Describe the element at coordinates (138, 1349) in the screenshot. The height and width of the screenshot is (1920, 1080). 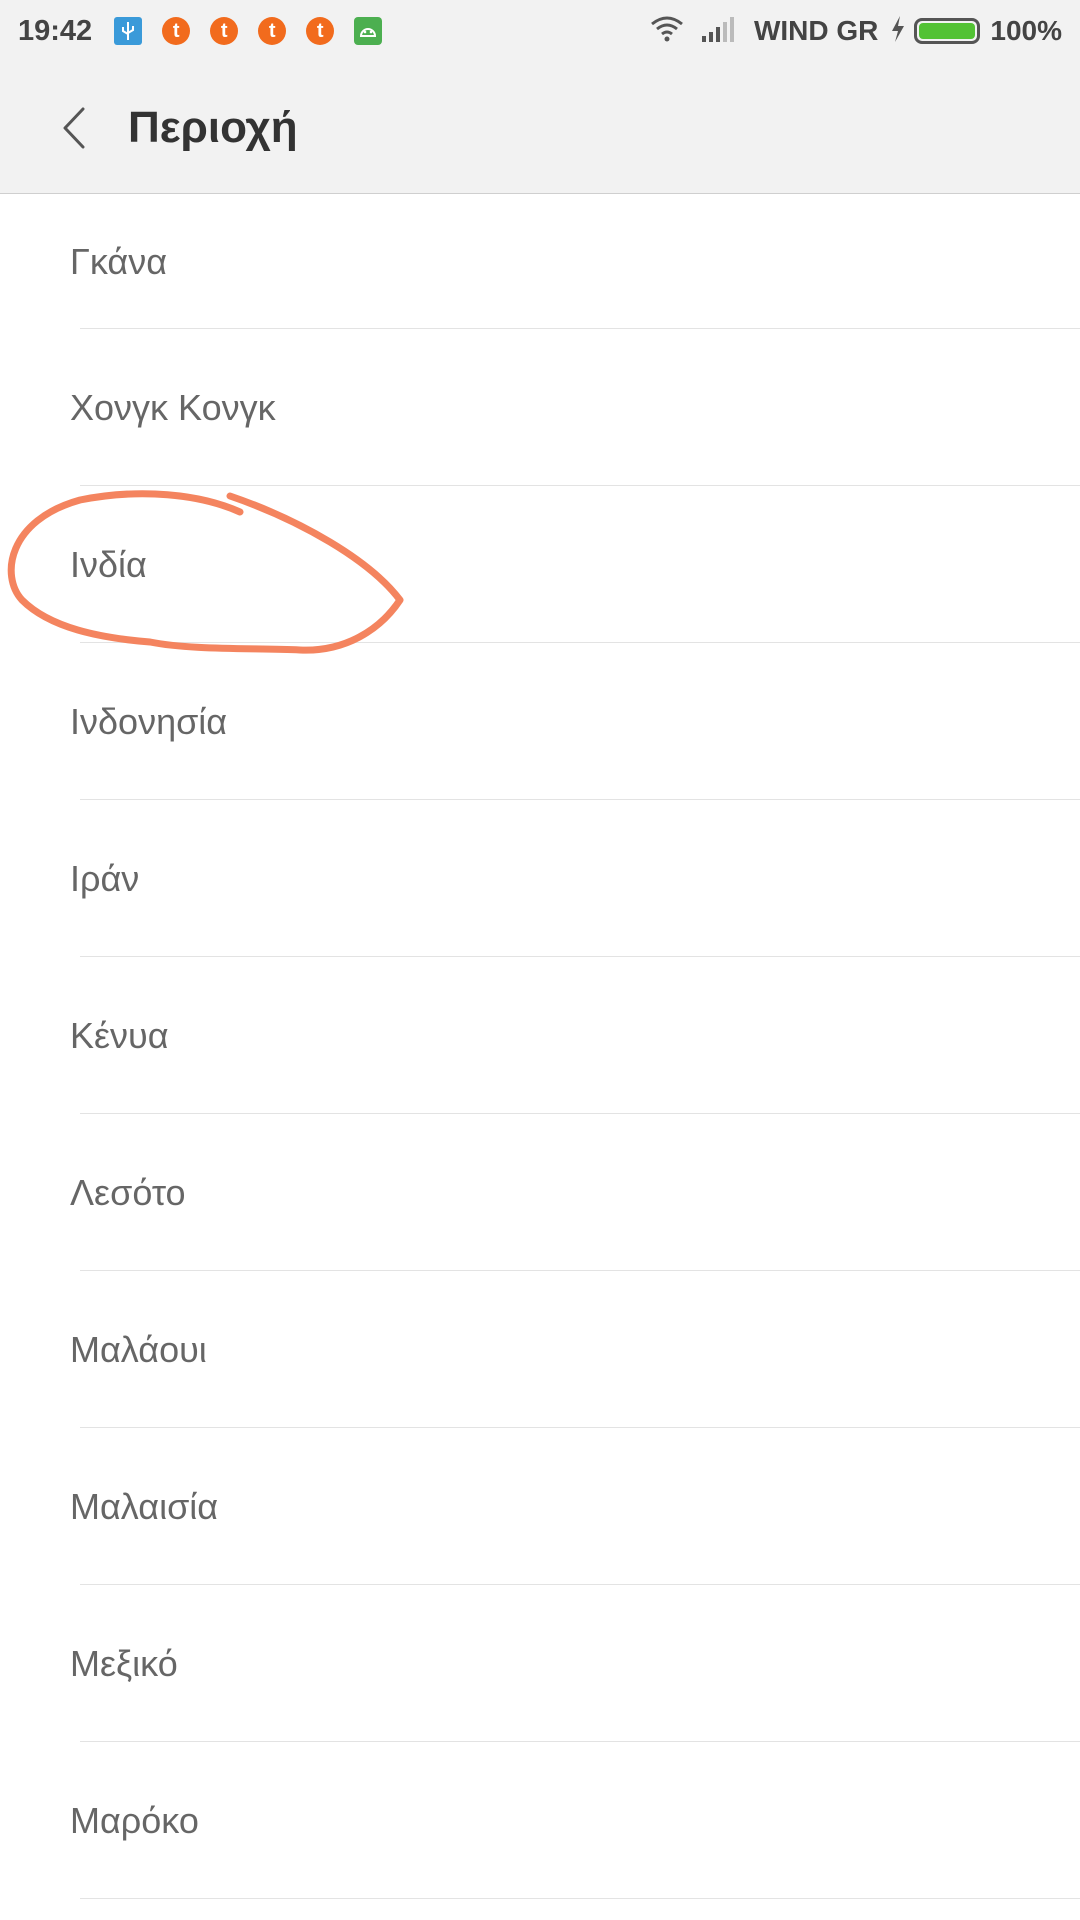
I see `region-label: Μαλάουι` at that location.